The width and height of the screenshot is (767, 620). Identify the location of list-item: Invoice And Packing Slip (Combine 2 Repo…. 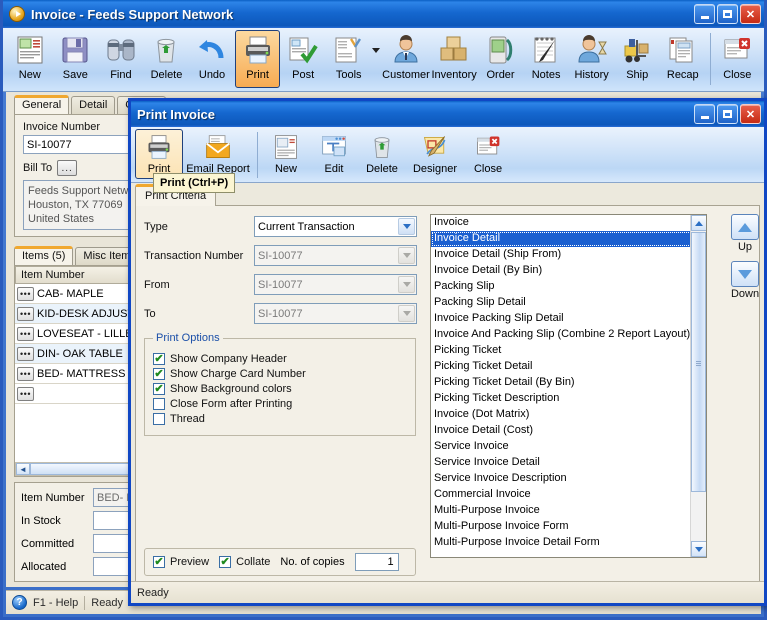
(568, 335).